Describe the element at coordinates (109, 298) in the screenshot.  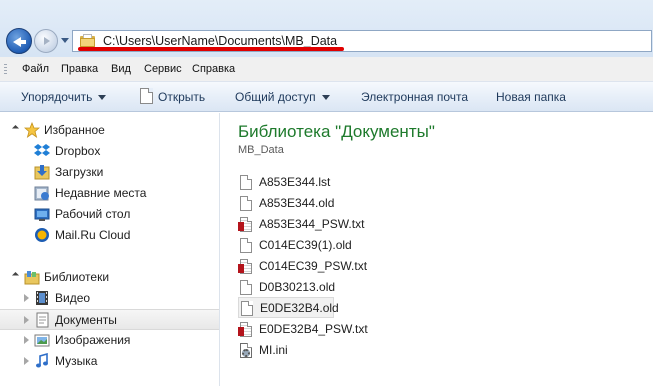
I see `nav-item-video: Видео` at that location.